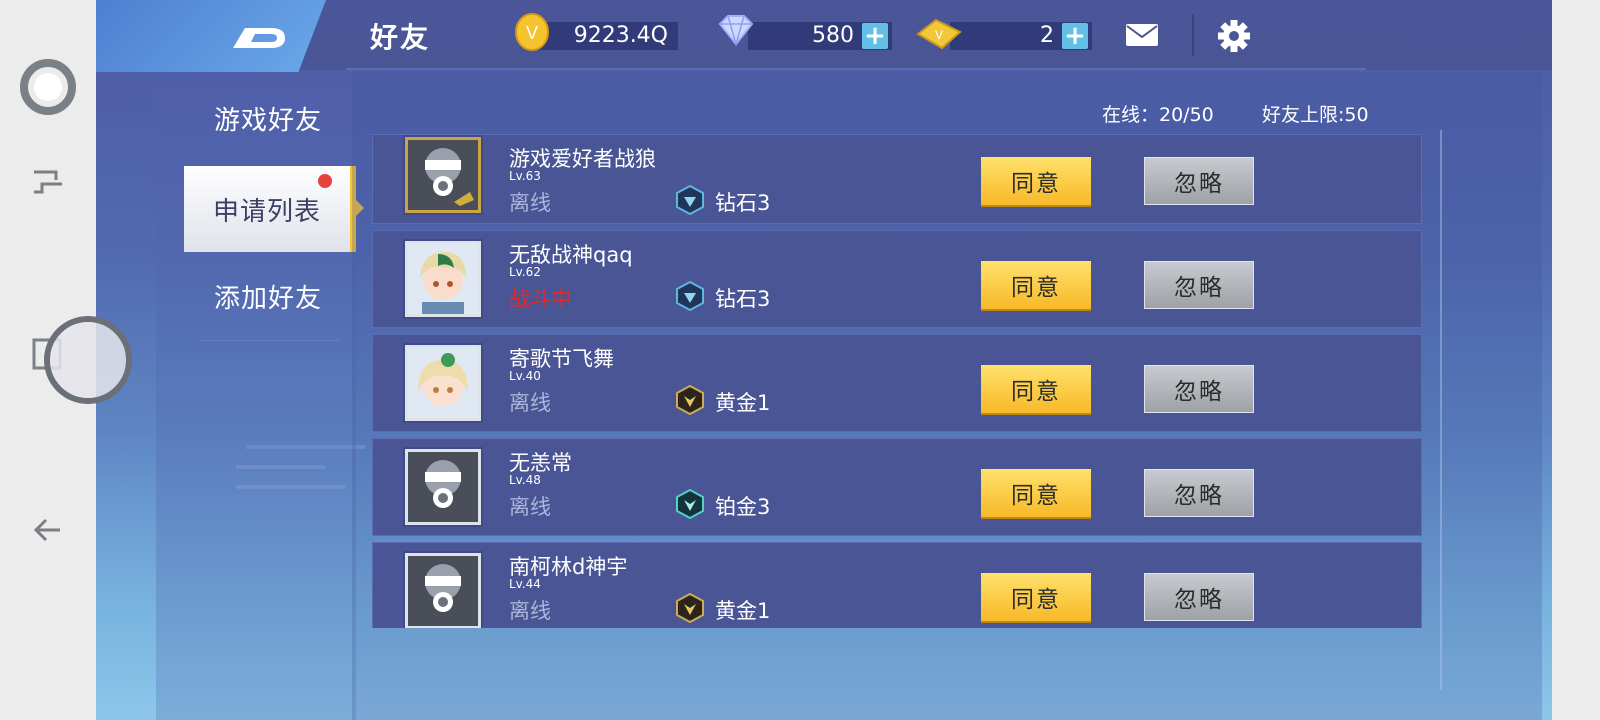 This screenshot has height=720, width=1600. Describe the element at coordinates (540, 299) in the screenshot. I see `online-status: 战斗中` at that location.